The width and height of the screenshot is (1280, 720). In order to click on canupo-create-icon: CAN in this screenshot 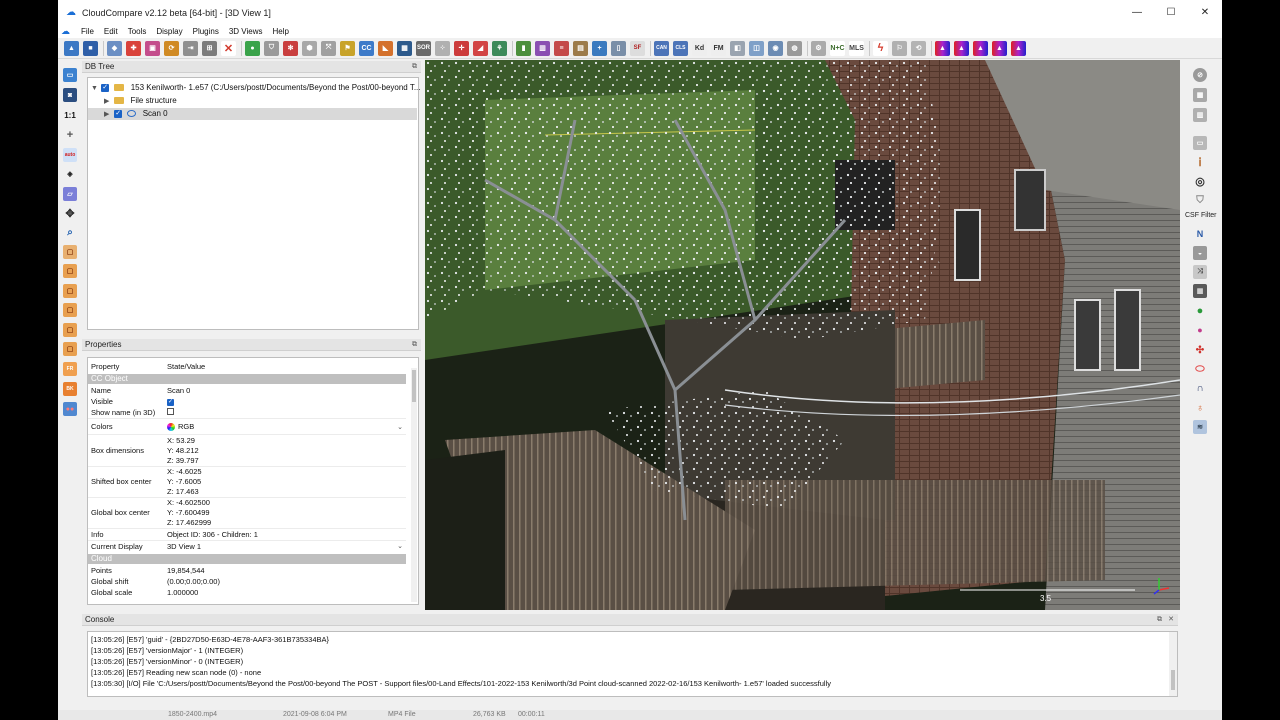, I will do `click(661, 48)`.